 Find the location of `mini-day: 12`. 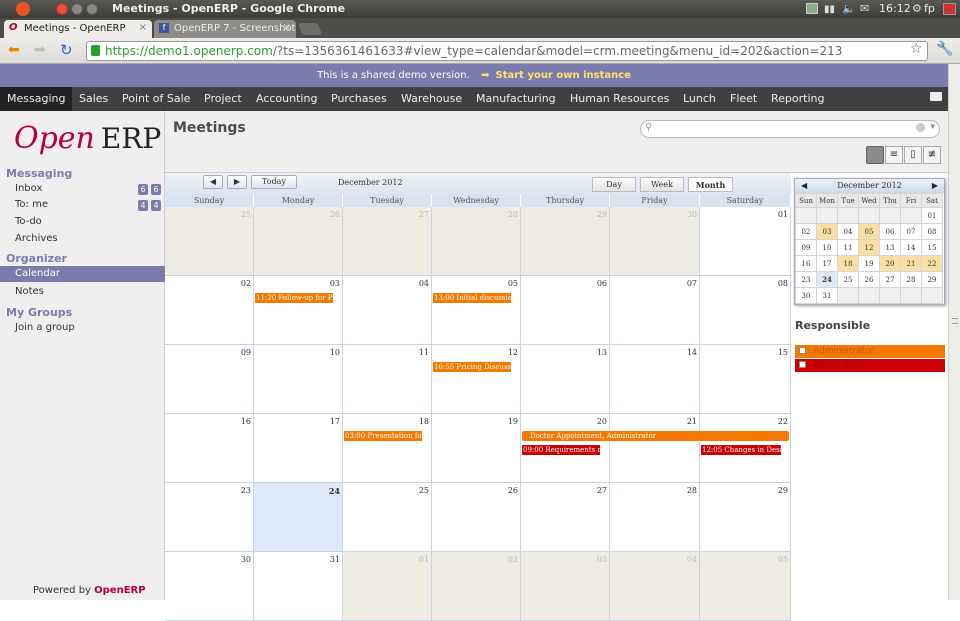

mini-day: 12 is located at coordinates (869, 247).